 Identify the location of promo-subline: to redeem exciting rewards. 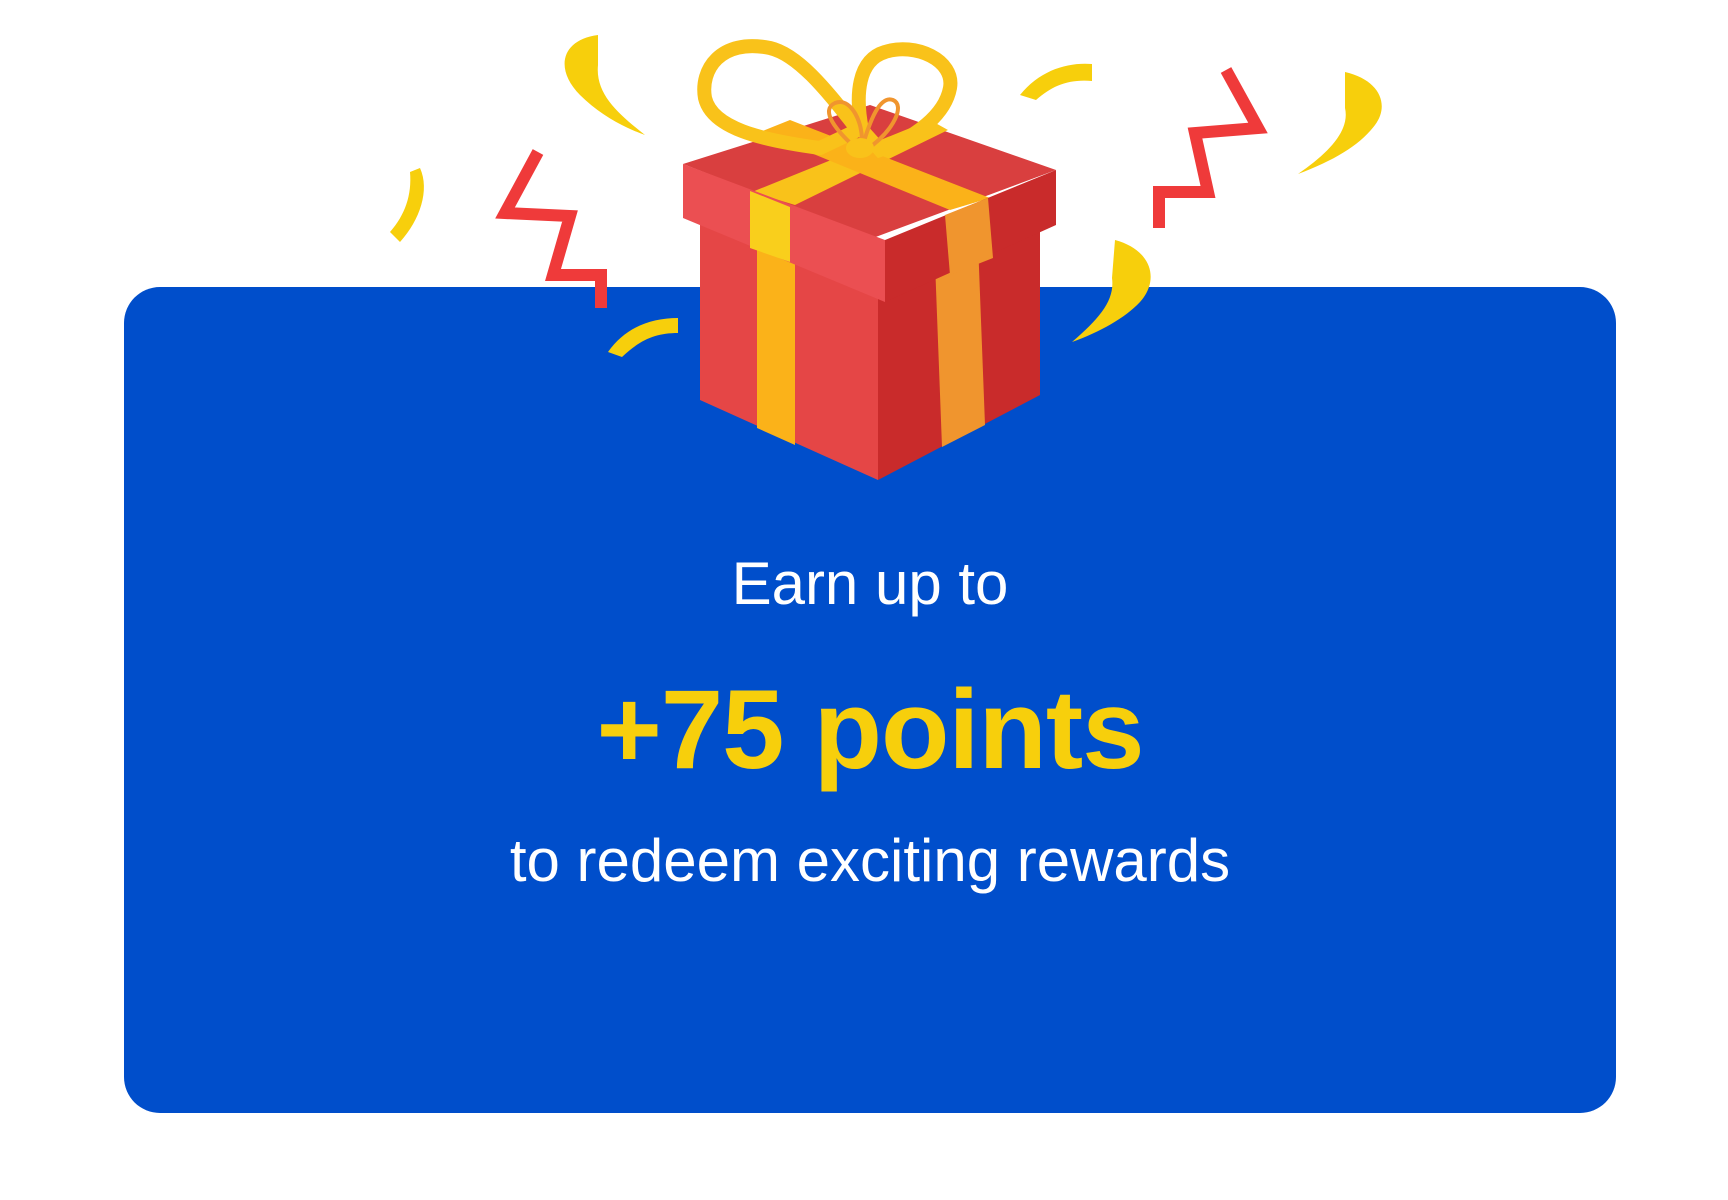
(870, 860).